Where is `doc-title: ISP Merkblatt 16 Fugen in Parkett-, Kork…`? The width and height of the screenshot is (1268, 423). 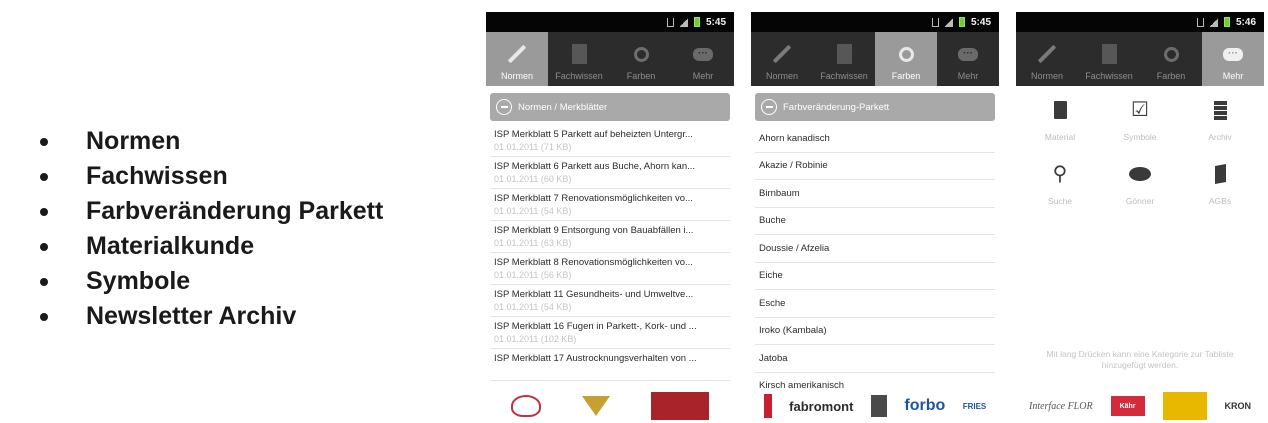 doc-title: ISP Merkblatt 16 Fugen in Parkett-, Kork… is located at coordinates (595, 326).